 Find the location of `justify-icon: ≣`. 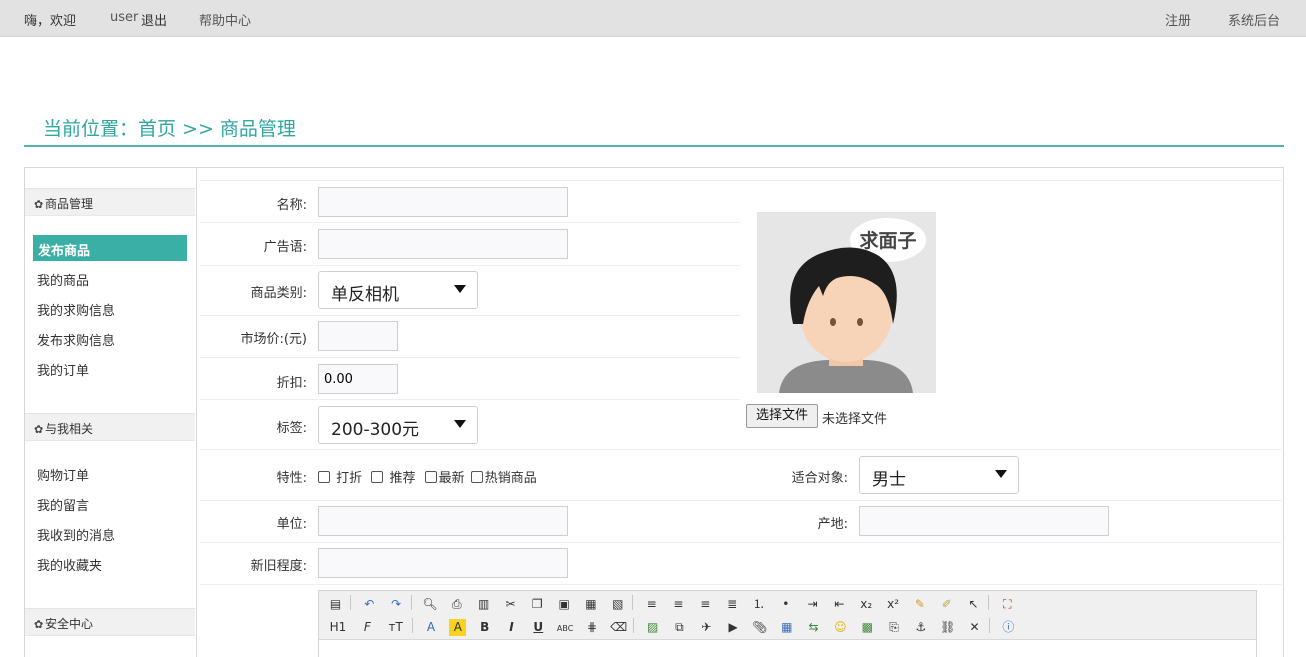

justify-icon: ≣ is located at coordinates (732, 604).